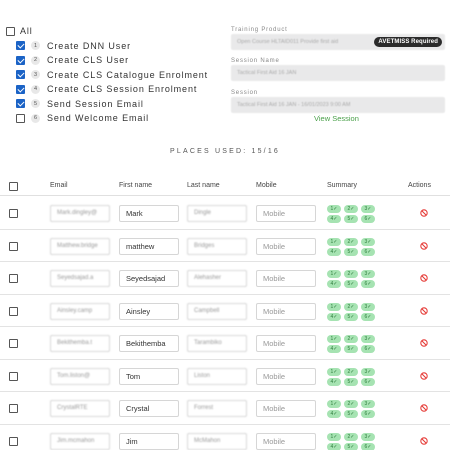 This screenshot has width=450, height=450. What do you see at coordinates (35, 118) in the screenshot?
I see `step-number: 6` at bounding box center [35, 118].